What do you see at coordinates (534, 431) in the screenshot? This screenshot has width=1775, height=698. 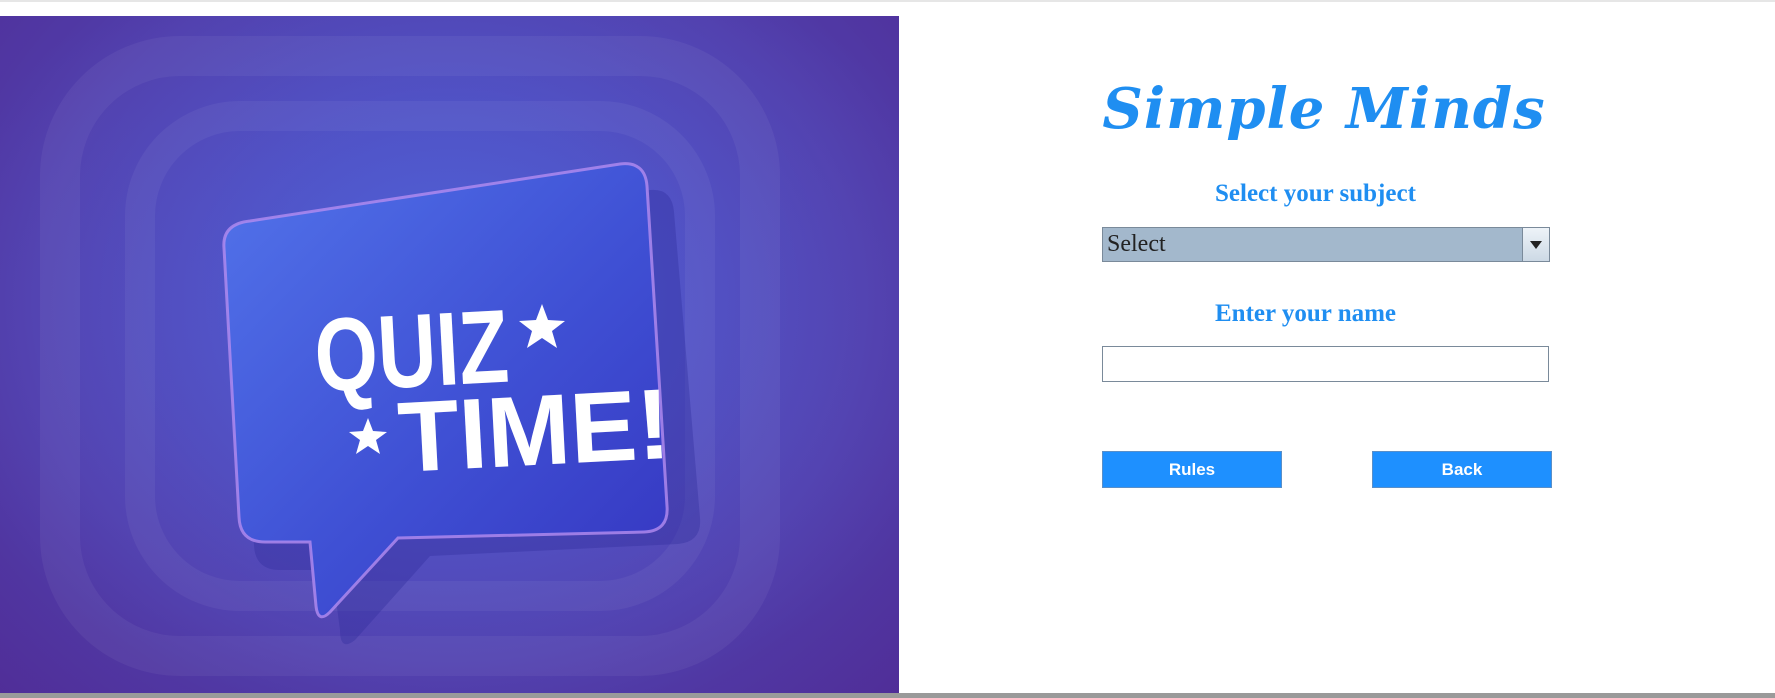 I see `time-word: TIME!` at bounding box center [534, 431].